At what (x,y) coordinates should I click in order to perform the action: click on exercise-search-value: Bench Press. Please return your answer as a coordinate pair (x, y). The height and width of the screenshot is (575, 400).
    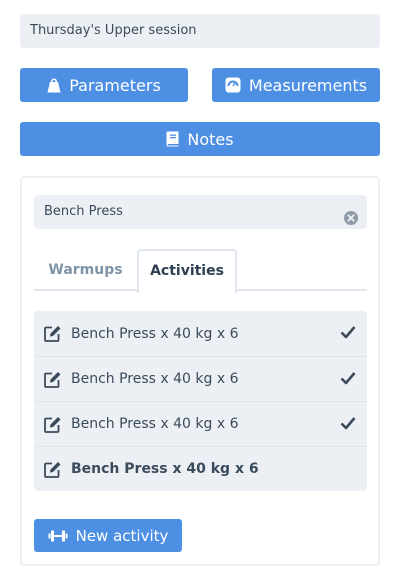
    Looking at the image, I should click on (83, 211).